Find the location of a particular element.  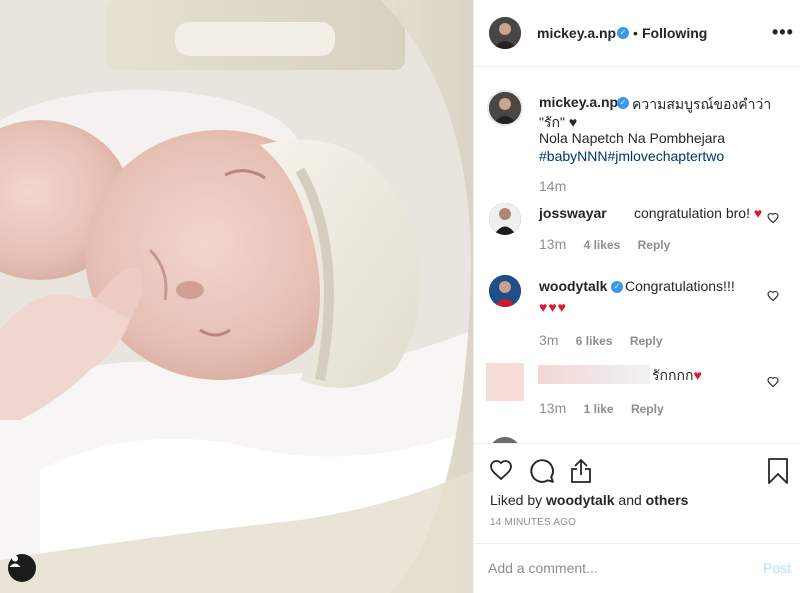

liked-by-and: and is located at coordinates (630, 500).